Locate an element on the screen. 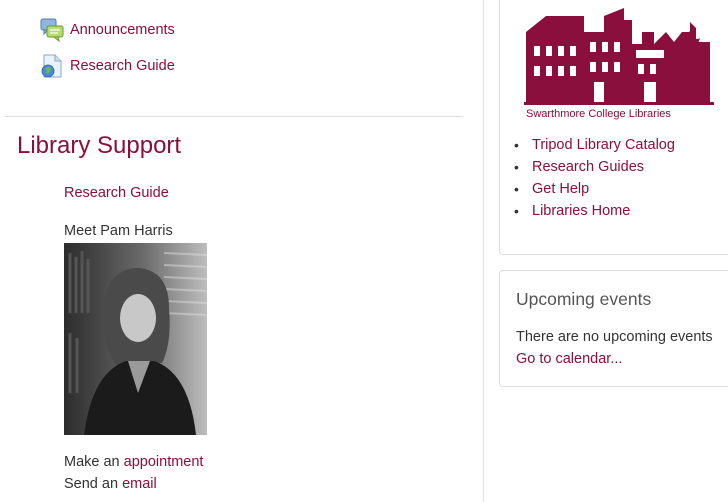 The height and width of the screenshot is (502, 728). url-resource-icon is located at coordinates (51, 66).